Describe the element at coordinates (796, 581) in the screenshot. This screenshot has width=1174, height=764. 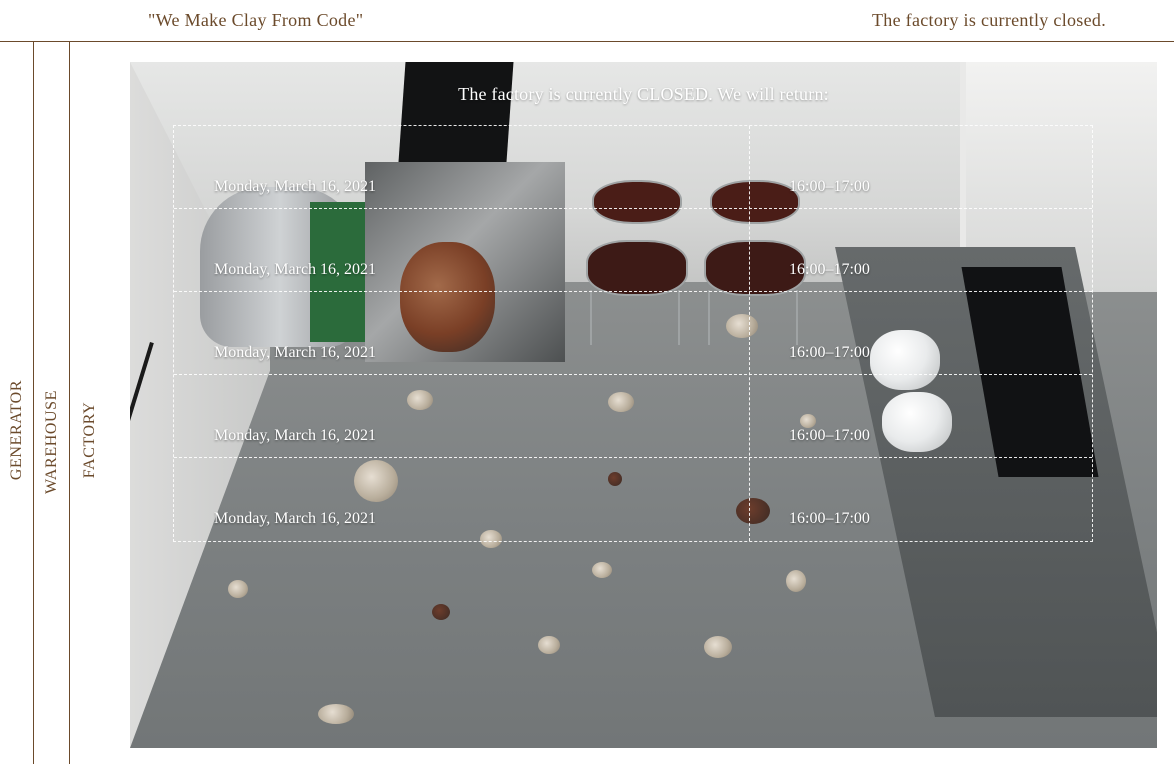
I see `clay-cup` at that location.